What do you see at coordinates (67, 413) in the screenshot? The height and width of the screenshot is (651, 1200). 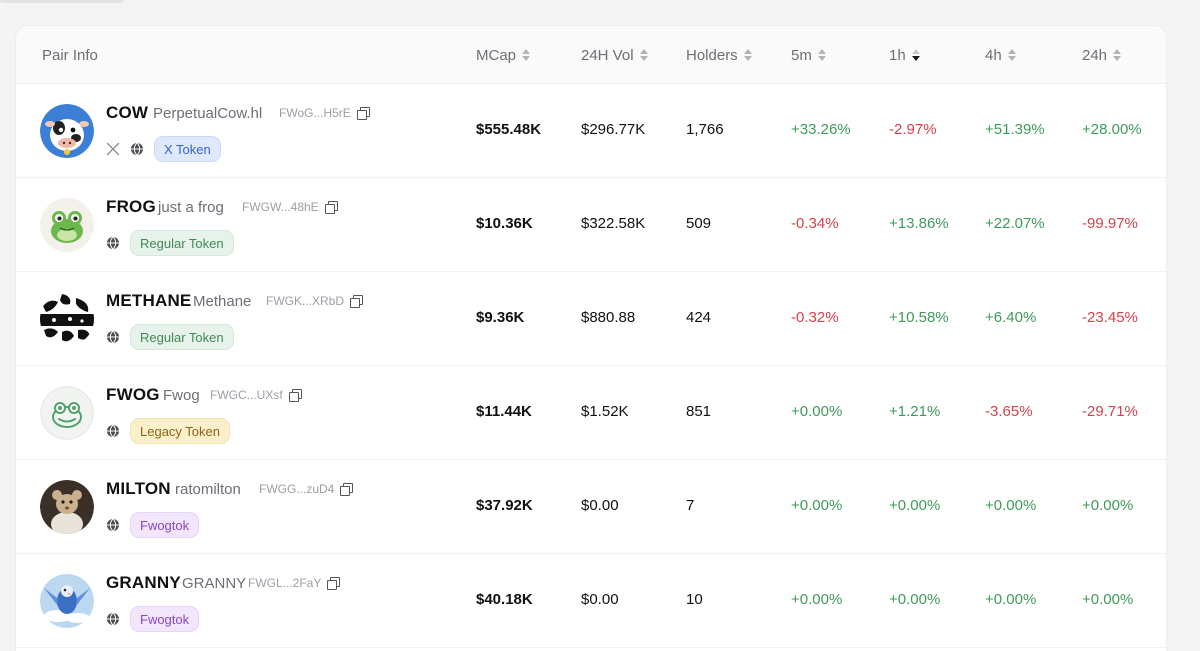 I see `fwog-face-icon` at bounding box center [67, 413].